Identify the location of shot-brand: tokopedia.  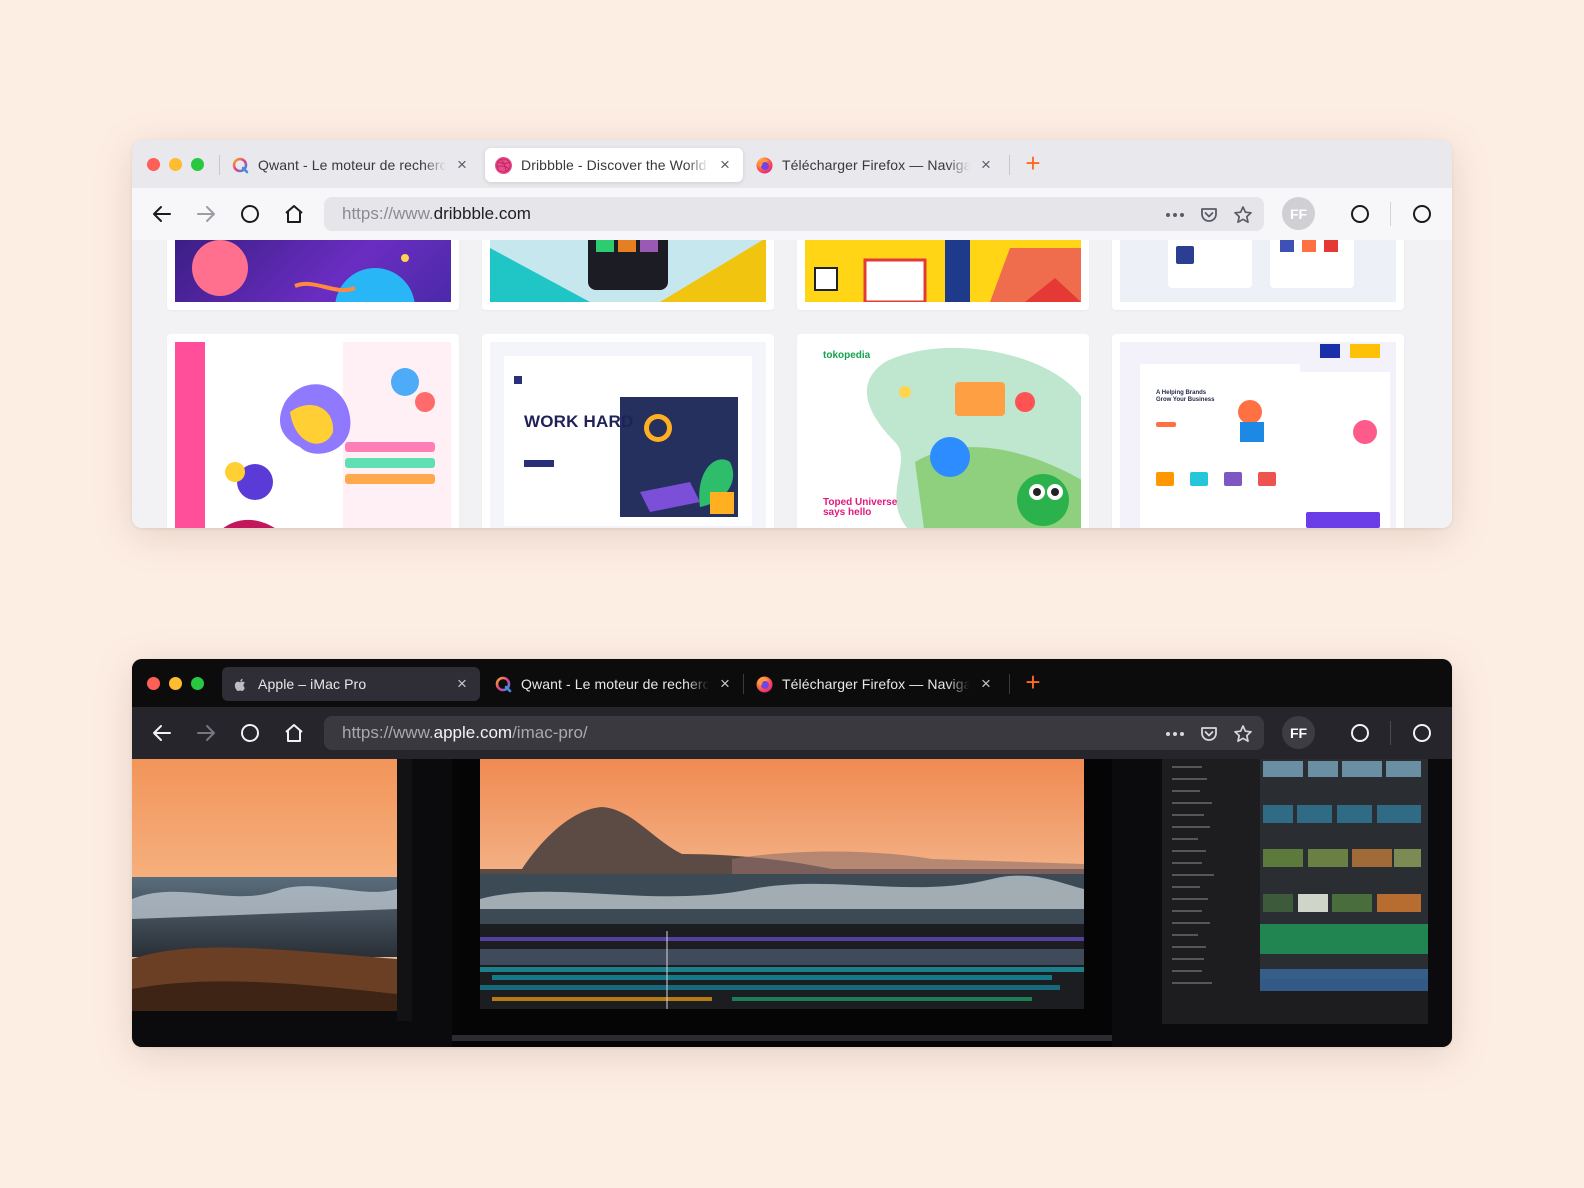
(847, 355).